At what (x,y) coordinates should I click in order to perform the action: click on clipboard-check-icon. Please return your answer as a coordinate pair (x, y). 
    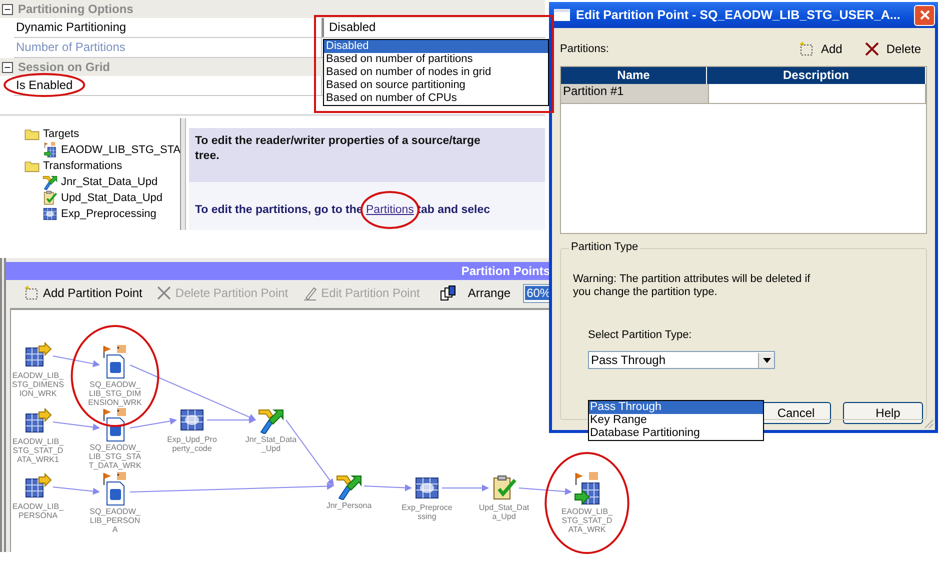
    Looking at the image, I should click on (50, 198).